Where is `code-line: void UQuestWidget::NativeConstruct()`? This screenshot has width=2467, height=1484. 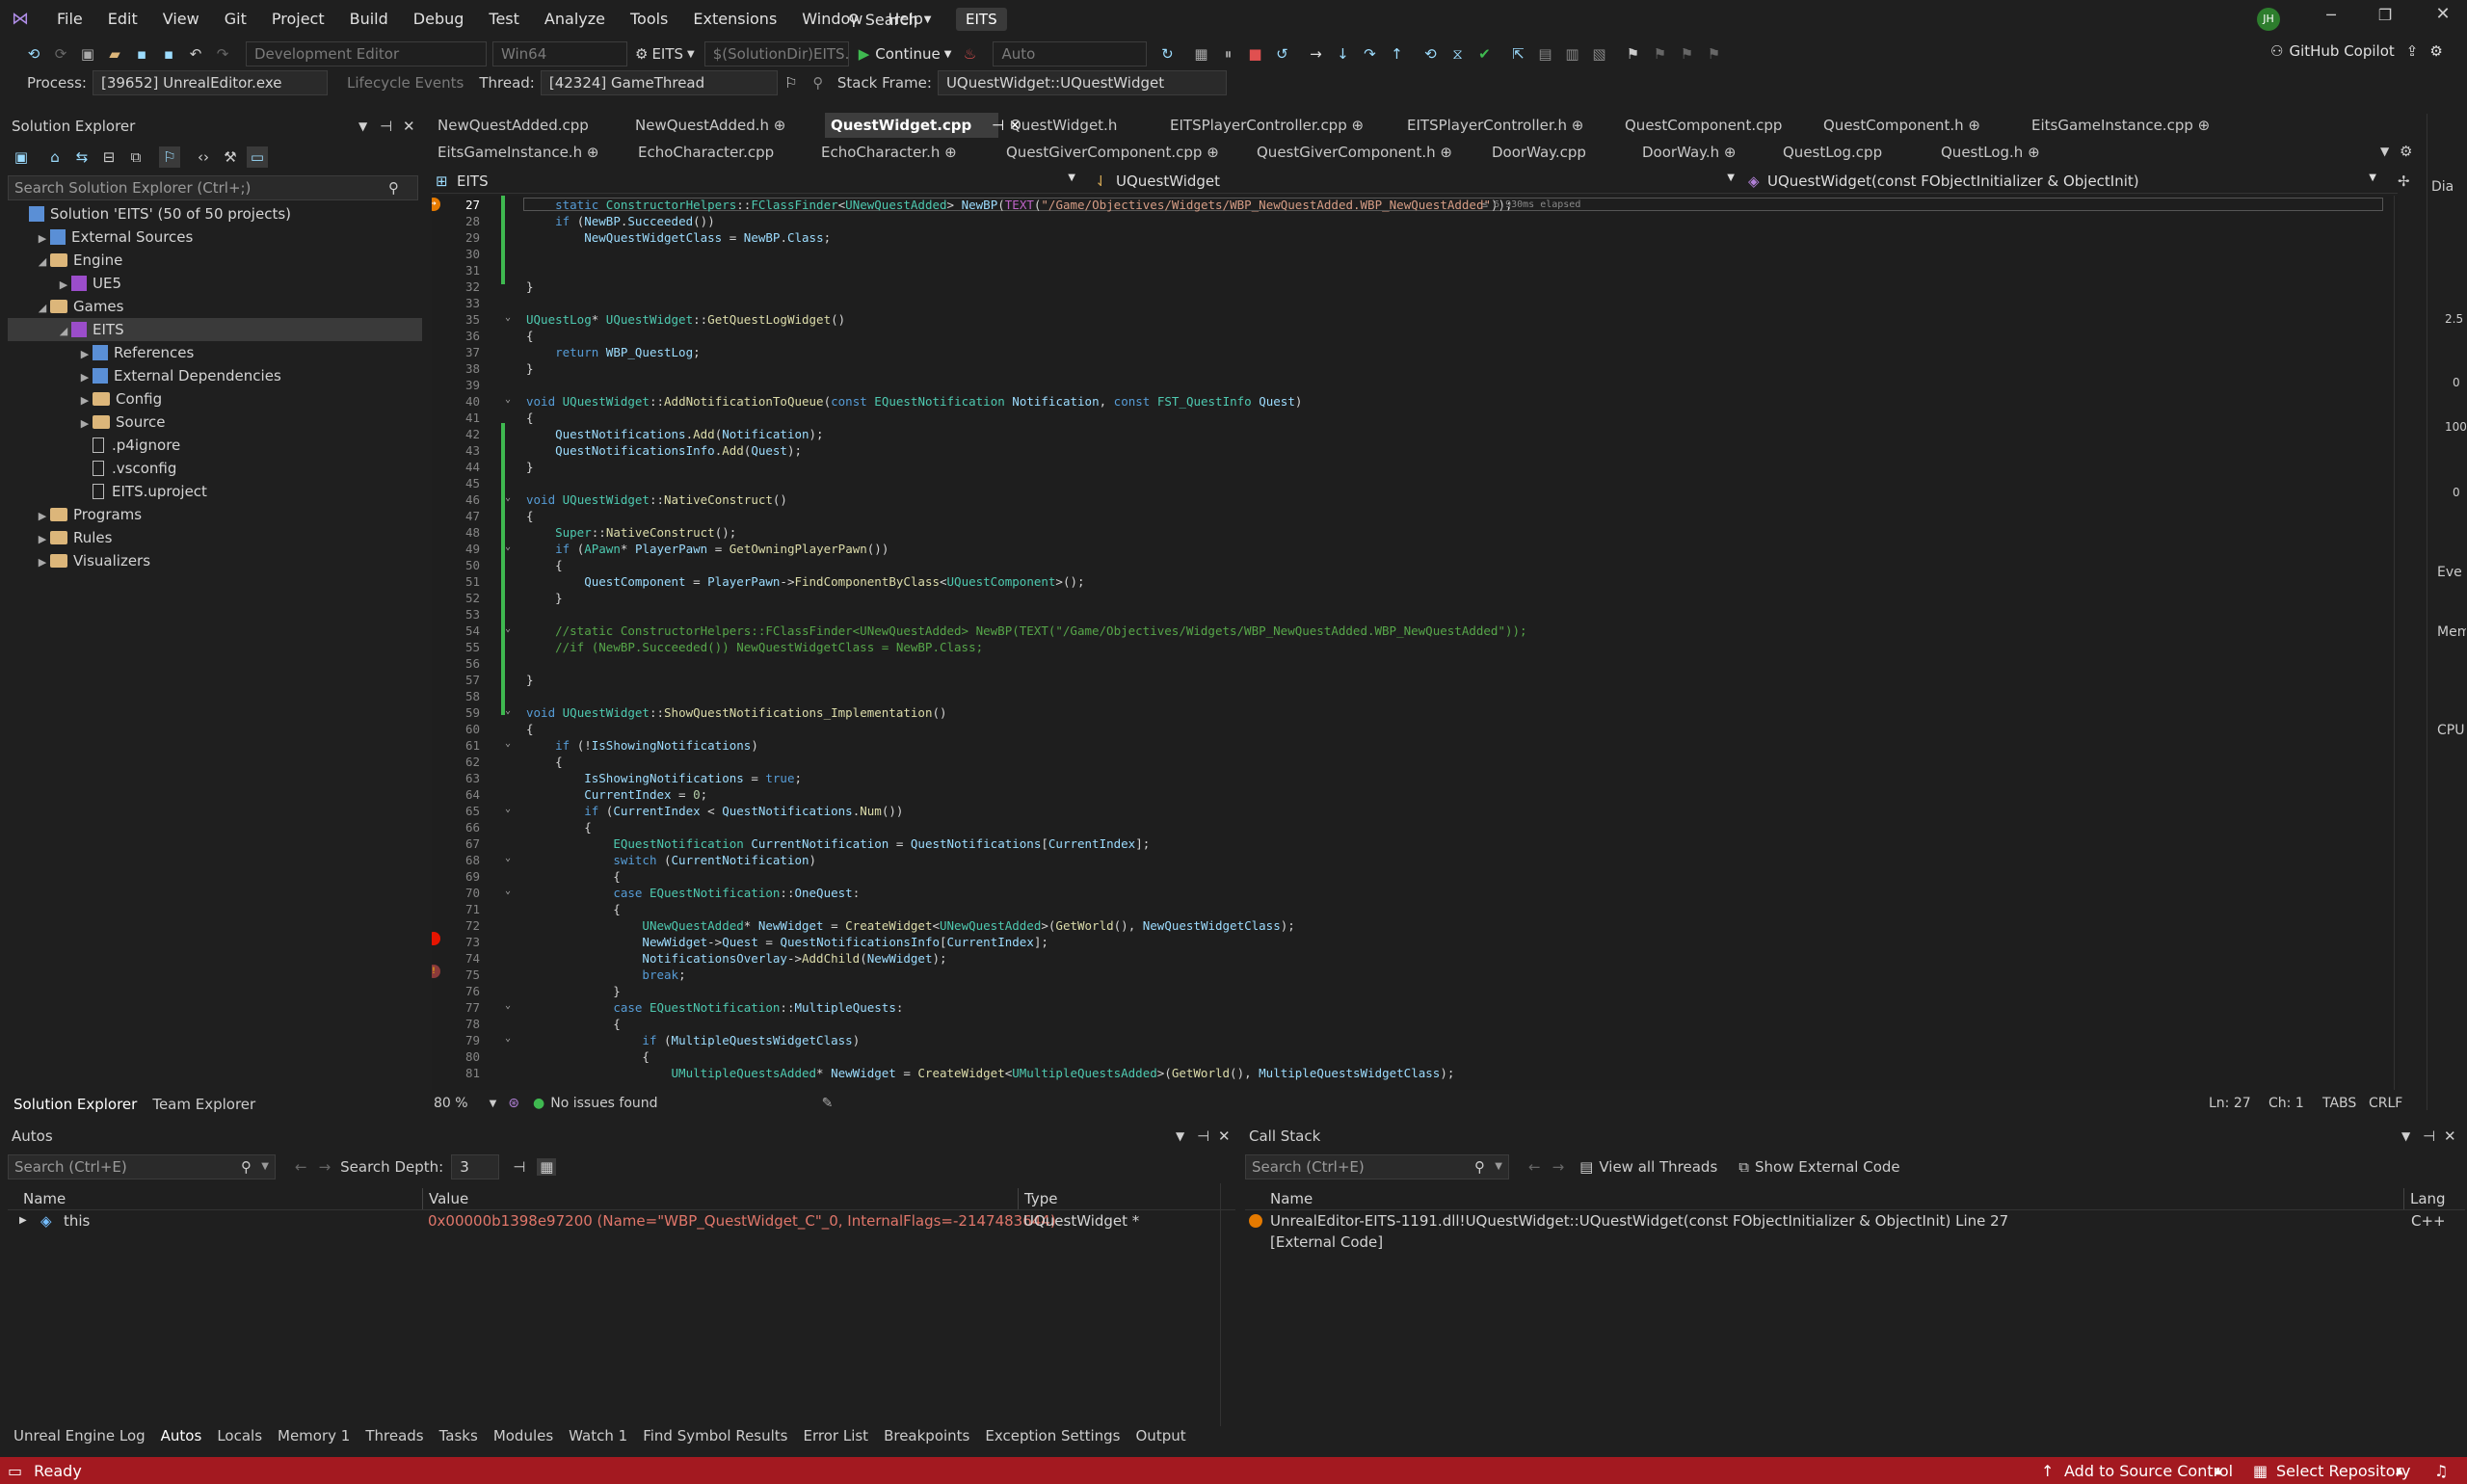 code-line: void UQuestWidget::NativeConstruct() is located at coordinates (656, 499).